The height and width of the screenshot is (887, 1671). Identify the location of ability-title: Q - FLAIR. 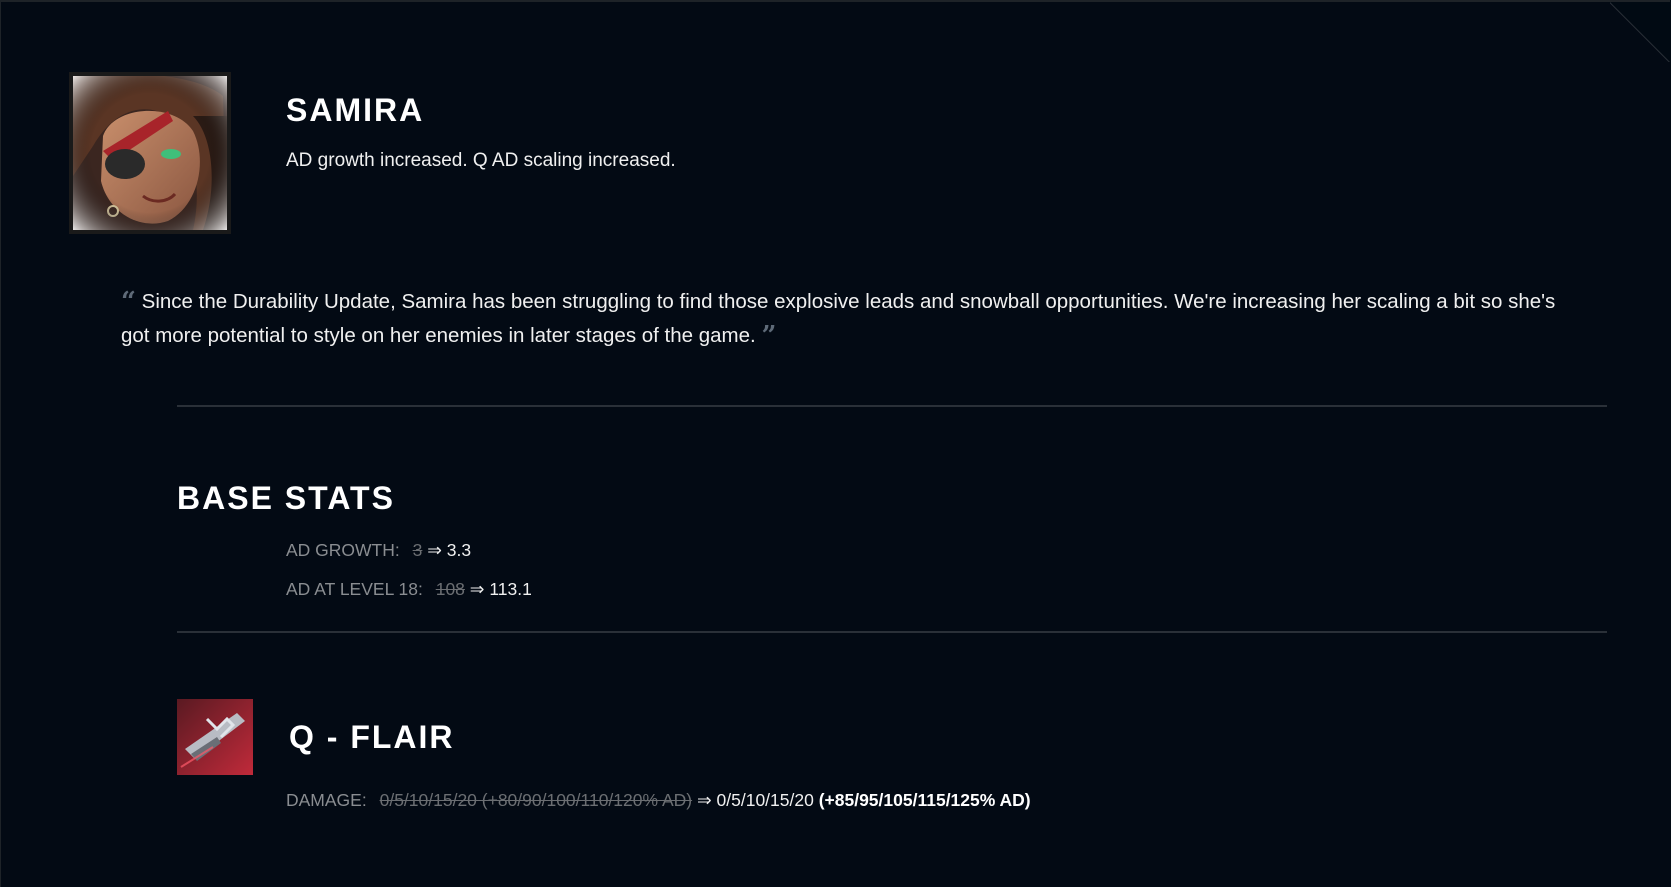
(372, 737).